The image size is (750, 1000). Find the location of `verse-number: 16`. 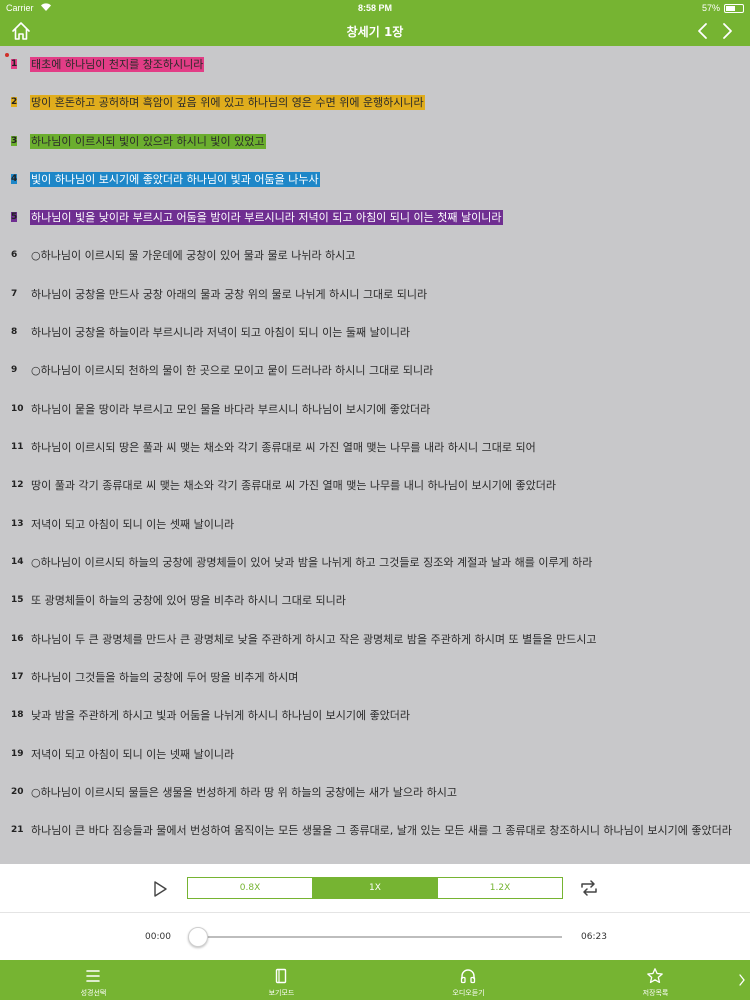

verse-number: 16 is located at coordinates (17, 639).